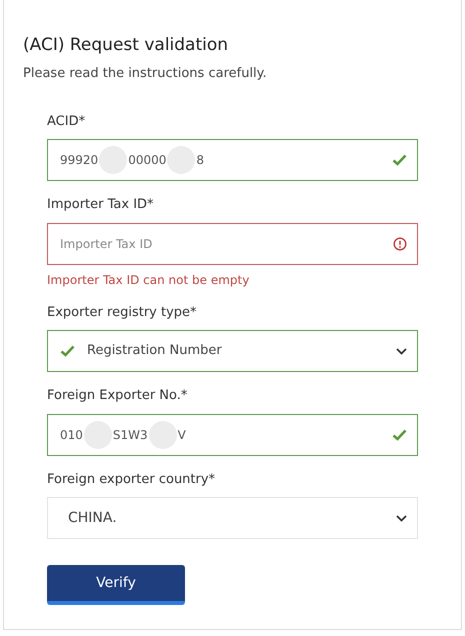 Image resolution: width=465 pixels, height=636 pixels. Describe the element at coordinates (147, 160) in the screenshot. I see `input-value: 00000` at that location.